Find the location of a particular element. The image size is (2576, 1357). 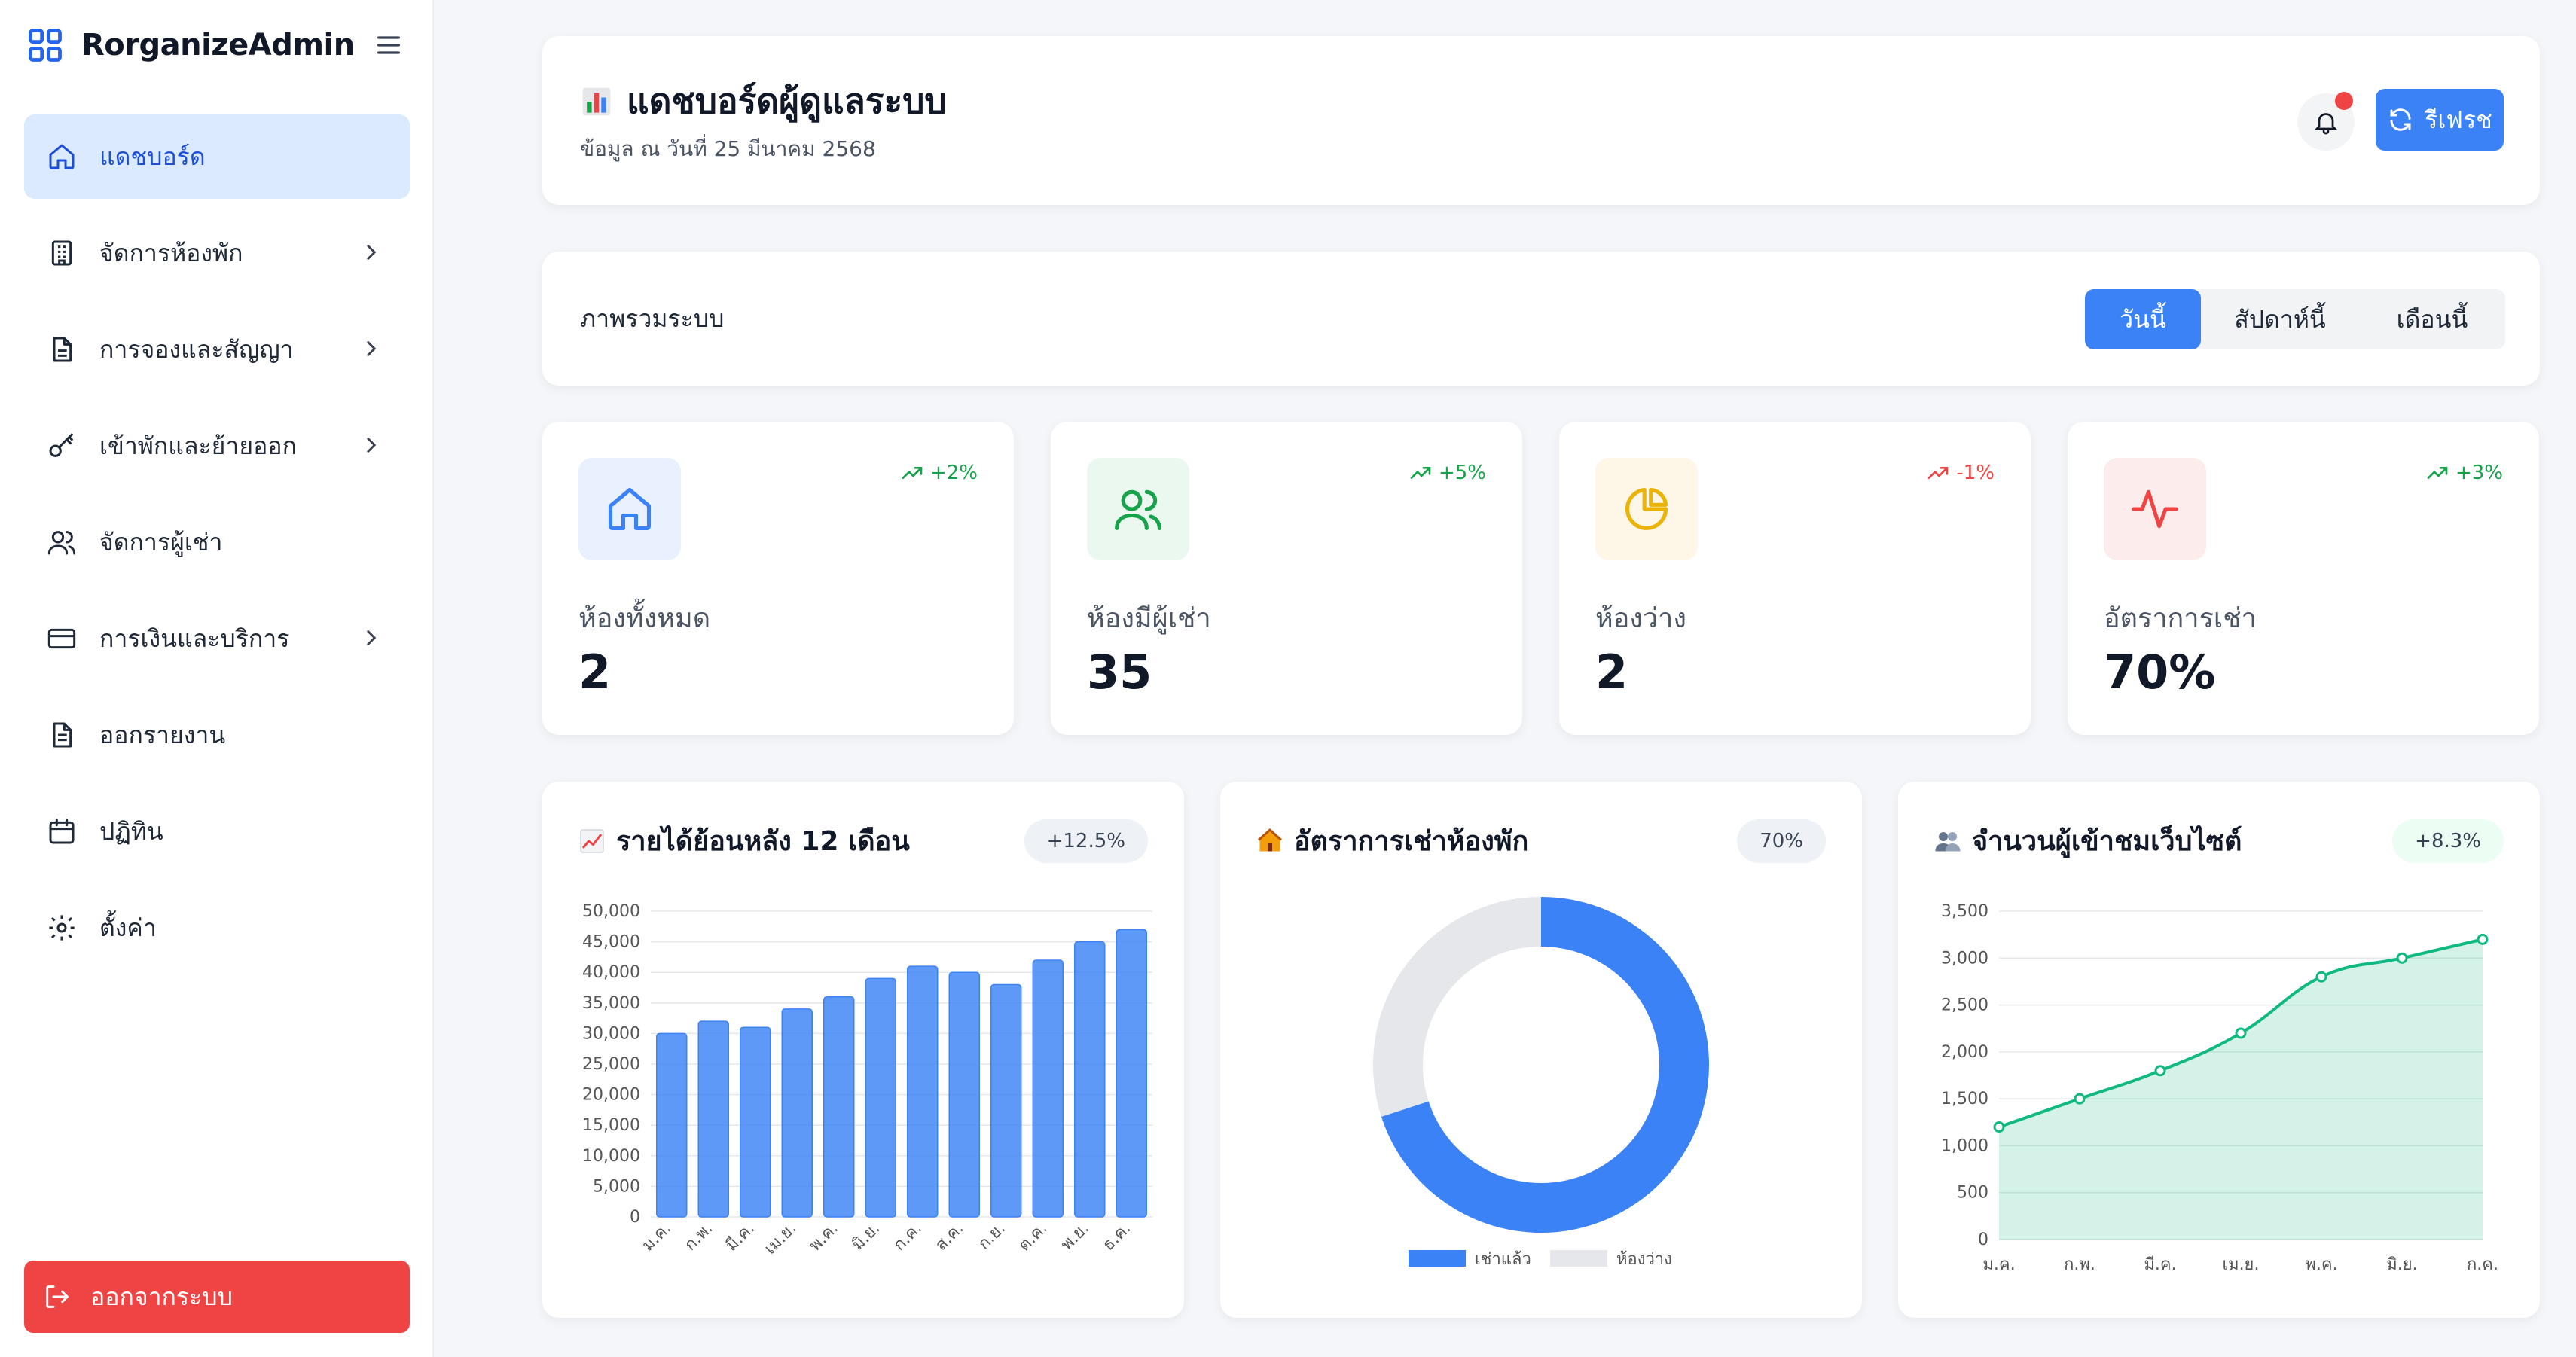

y-tick-label: 1,500 is located at coordinates (1965, 1099).